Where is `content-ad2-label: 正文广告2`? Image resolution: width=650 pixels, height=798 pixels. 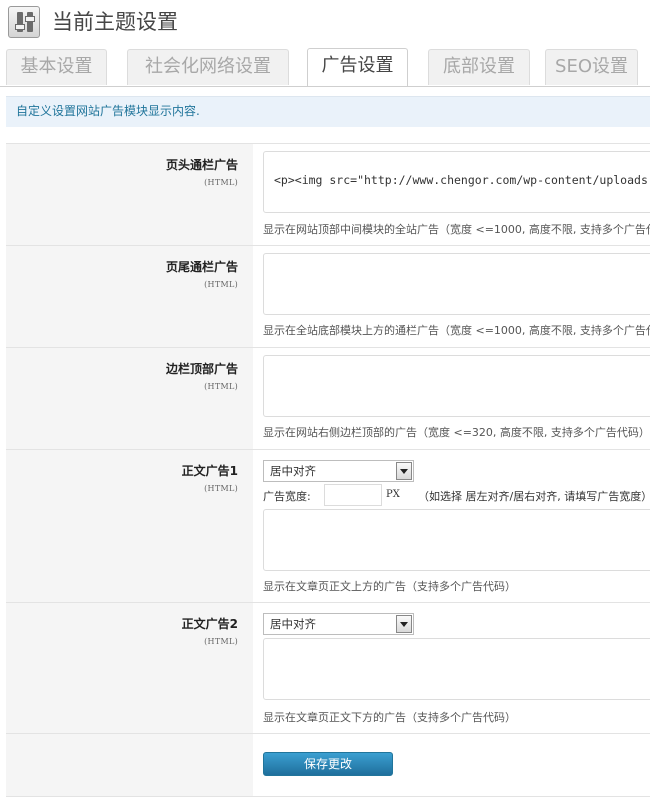
content-ad2-label: 正文广告2 is located at coordinates (209, 624).